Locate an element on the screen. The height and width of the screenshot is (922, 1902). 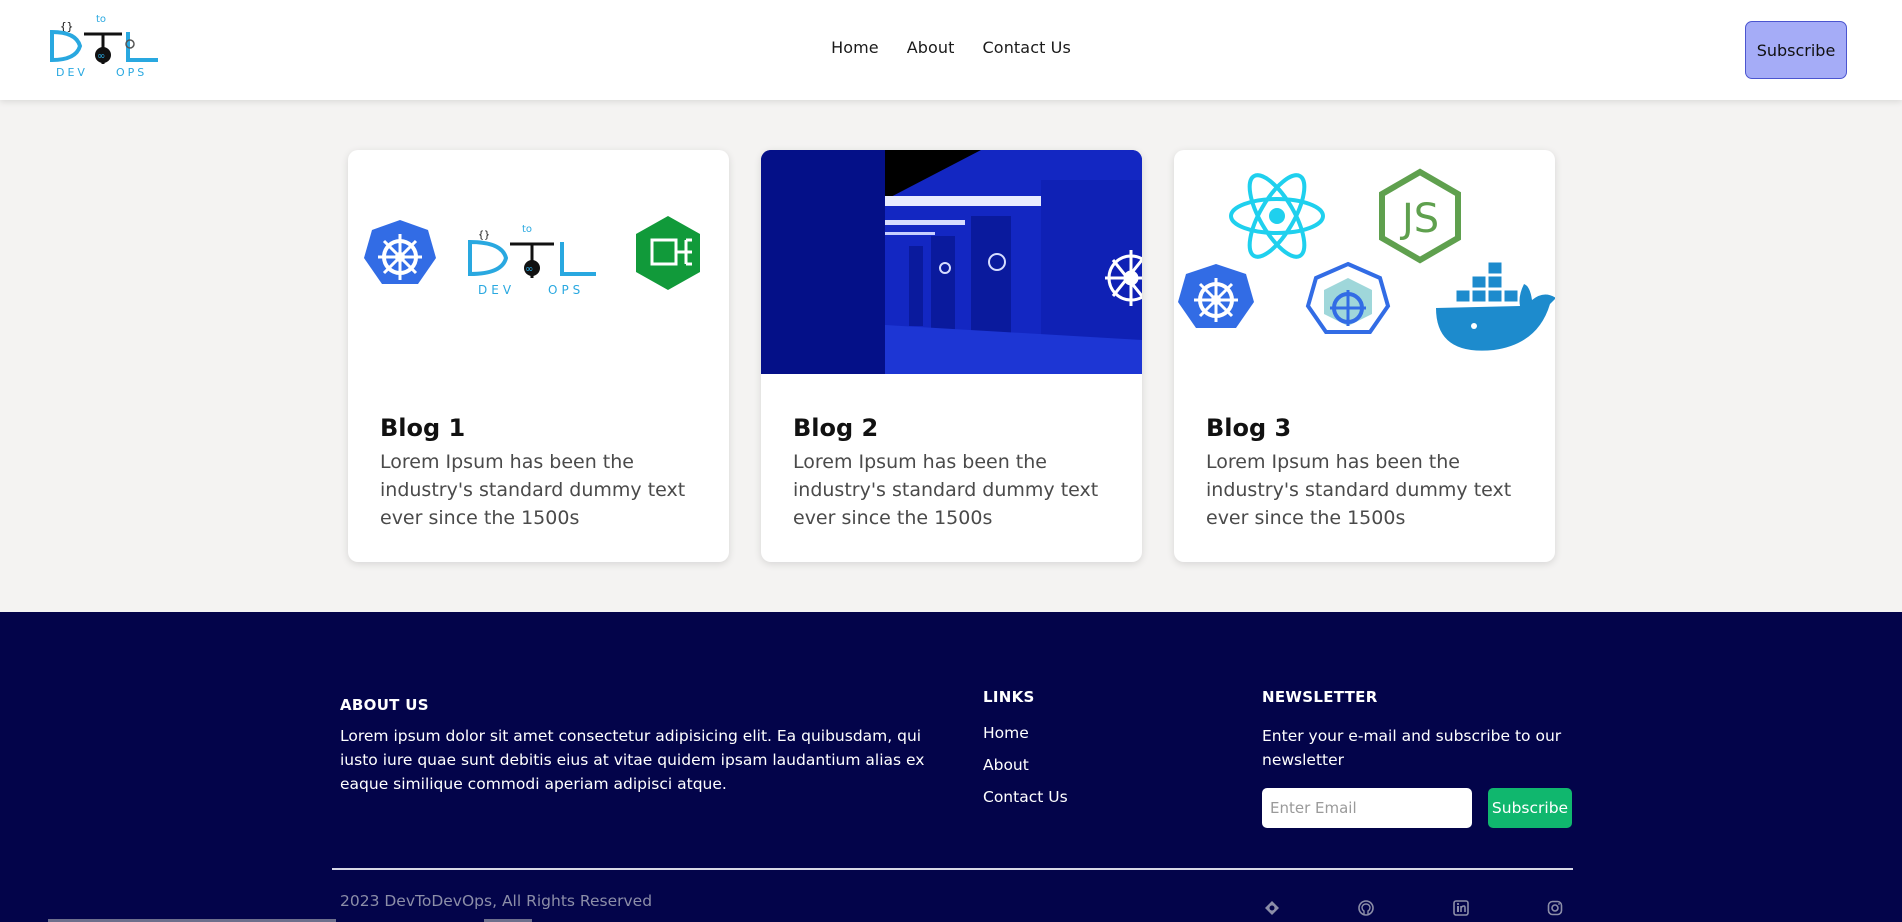
footer-about-heading: ABOUT US is located at coordinates (384, 705).